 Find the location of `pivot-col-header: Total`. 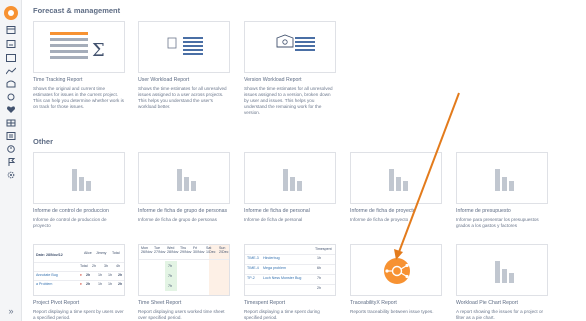

pivot-col-header: Total is located at coordinates (116, 253).